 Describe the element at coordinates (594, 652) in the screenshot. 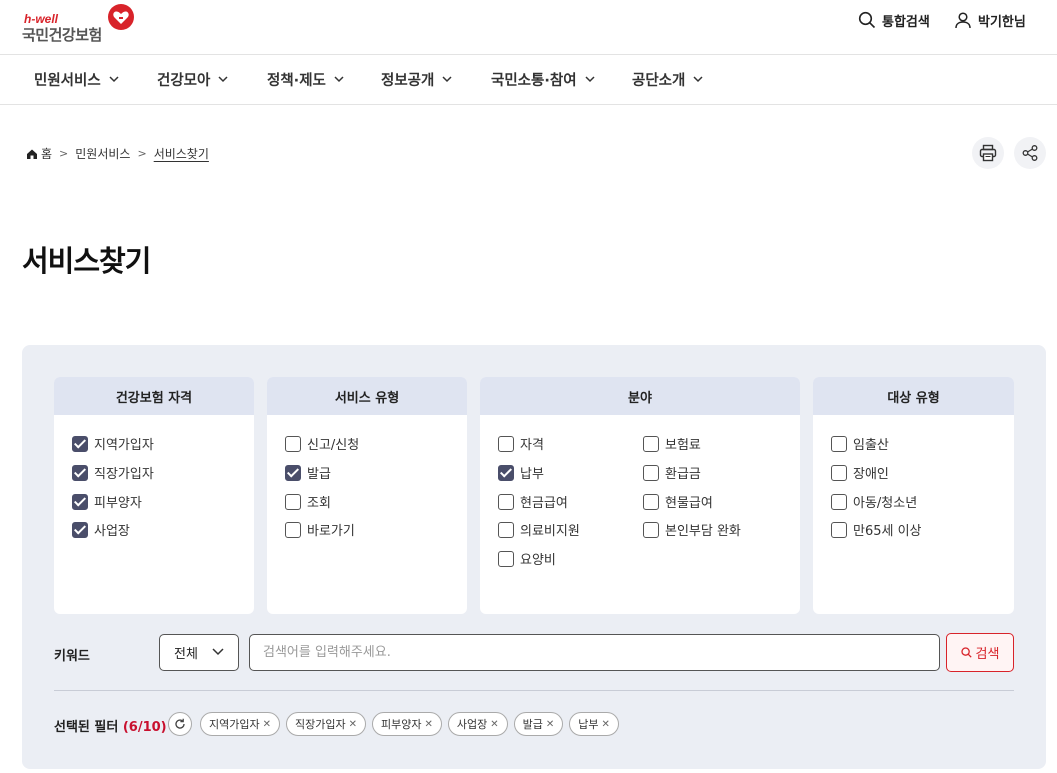

I see `keyword-search-input` at that location.